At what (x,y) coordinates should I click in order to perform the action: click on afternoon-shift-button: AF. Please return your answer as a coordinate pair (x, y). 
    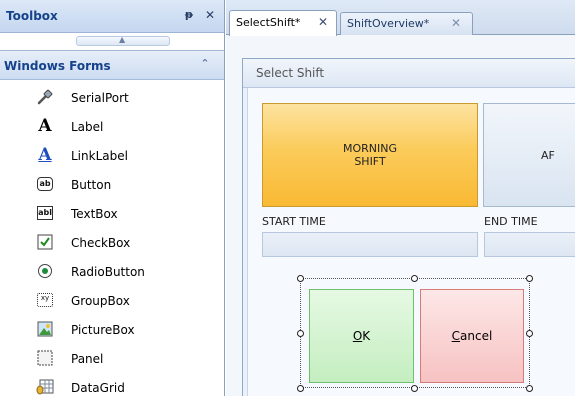
    Looking at the image, I should click on (529, 155).